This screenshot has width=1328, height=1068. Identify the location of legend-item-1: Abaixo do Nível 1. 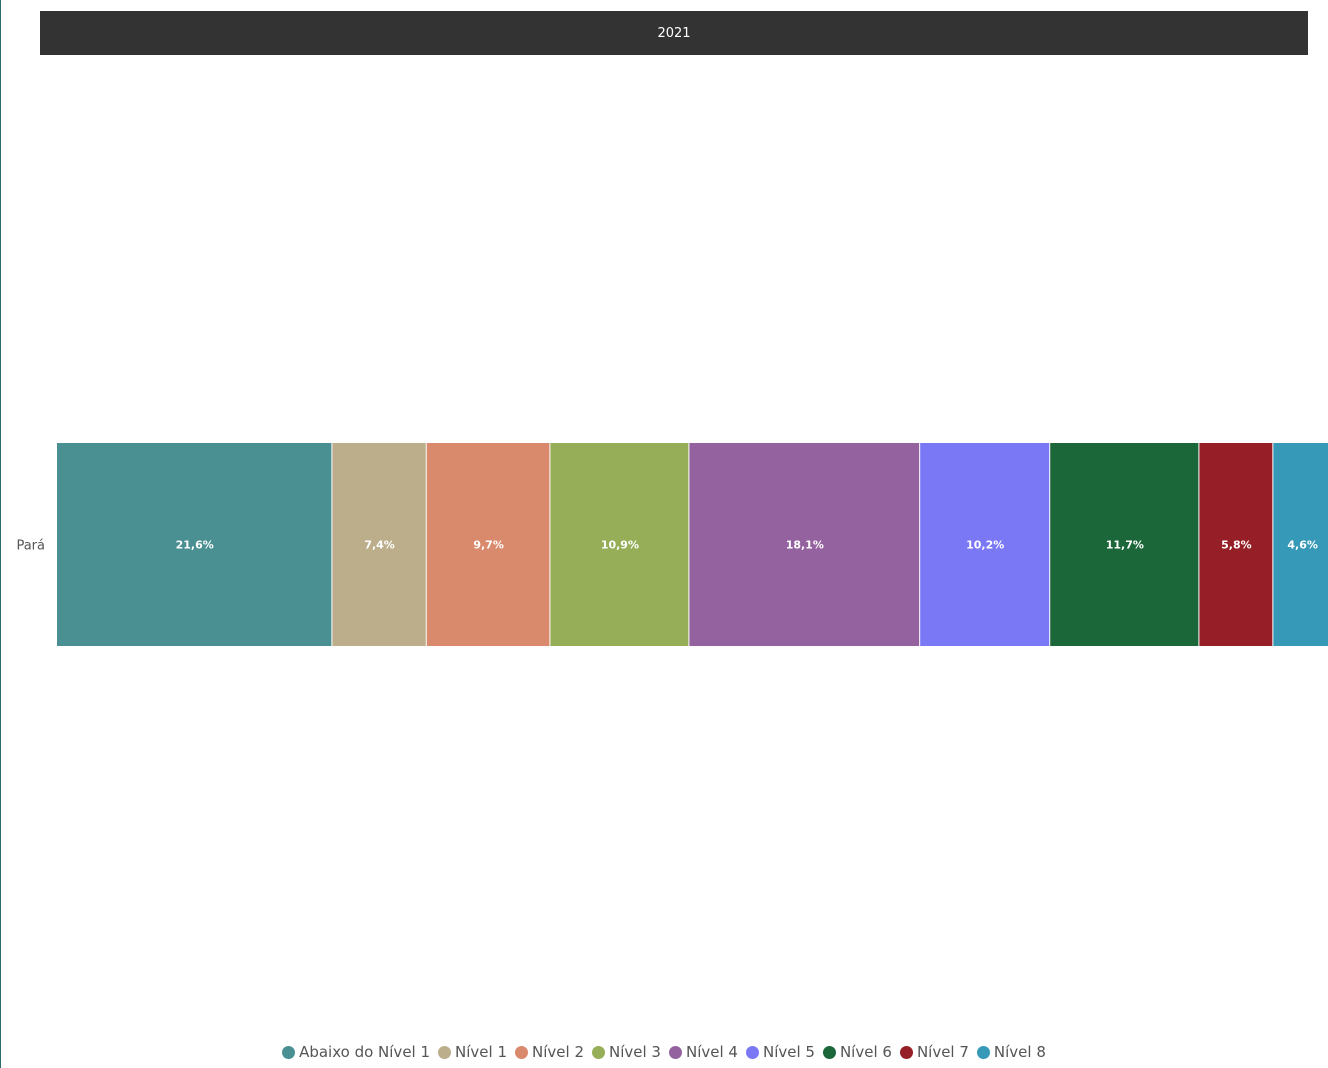
(356, 1052).